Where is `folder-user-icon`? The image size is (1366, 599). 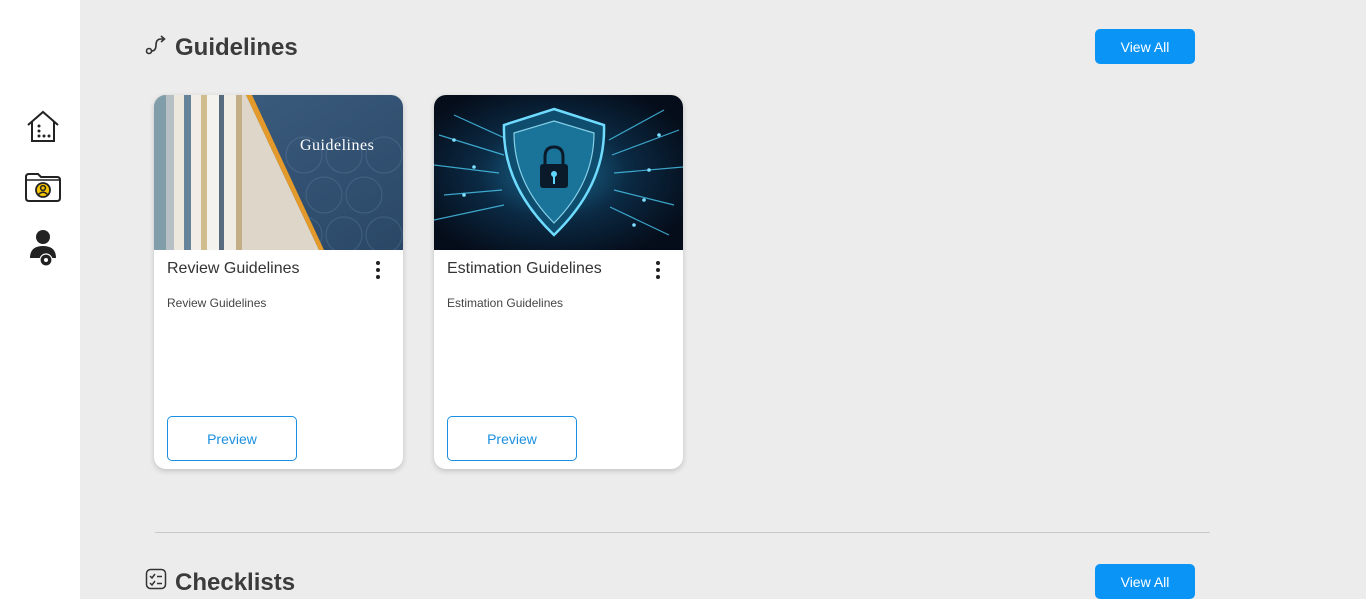 folder-user-icon is located at coordinates (43, 187).